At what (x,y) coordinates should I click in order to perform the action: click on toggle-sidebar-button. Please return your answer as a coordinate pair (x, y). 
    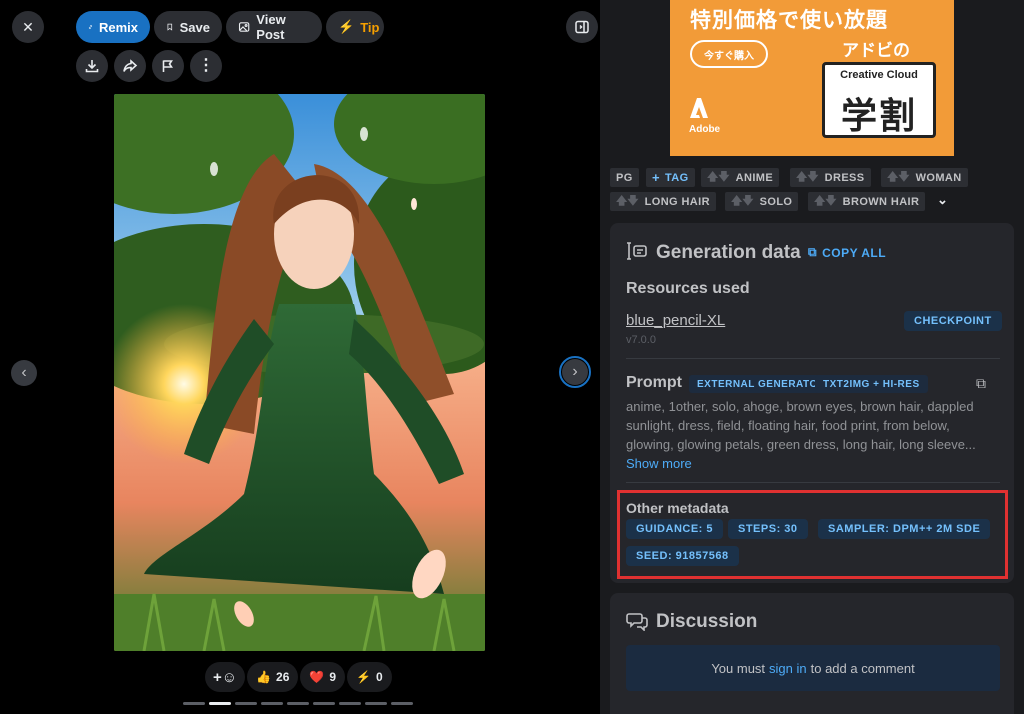
    Looking at the image, I should click on (582, 27).